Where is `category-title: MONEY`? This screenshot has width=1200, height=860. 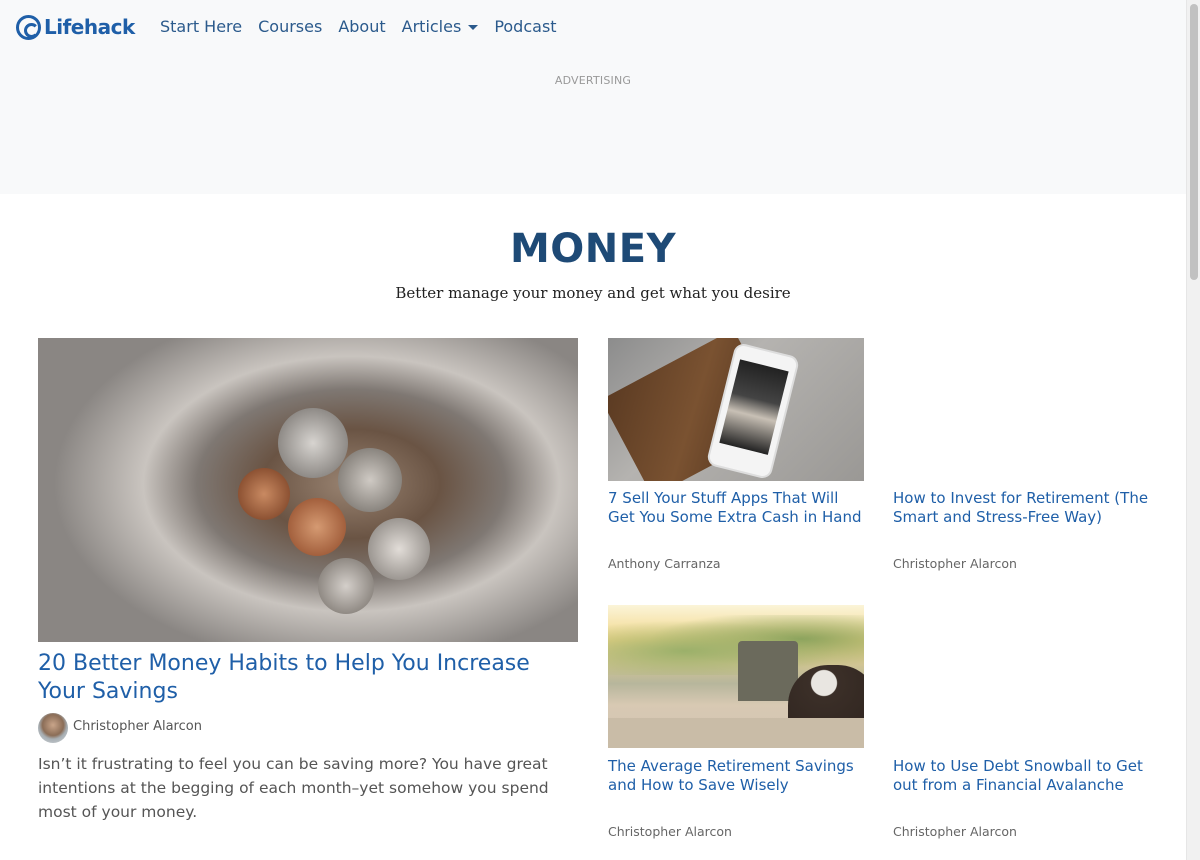 category-title: MONEY is located at coordinates (593, 249).